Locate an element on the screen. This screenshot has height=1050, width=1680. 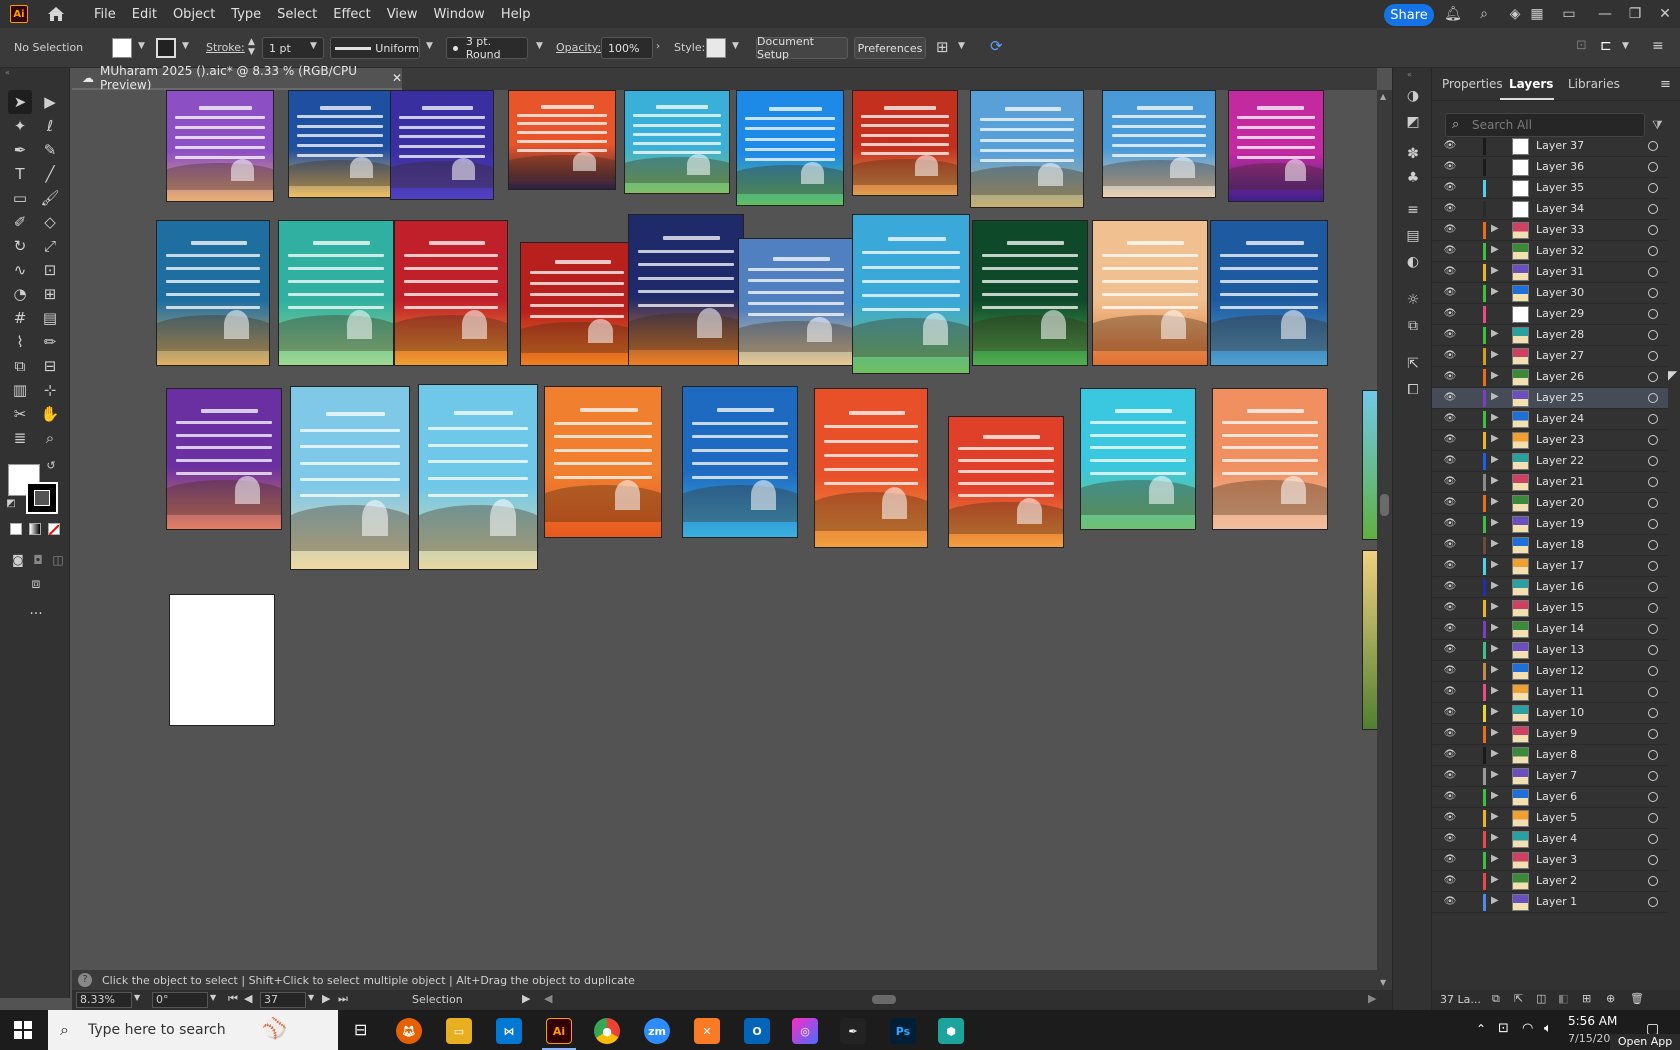
zoom-app-icon: zm is located at coordinates (657, 1031).